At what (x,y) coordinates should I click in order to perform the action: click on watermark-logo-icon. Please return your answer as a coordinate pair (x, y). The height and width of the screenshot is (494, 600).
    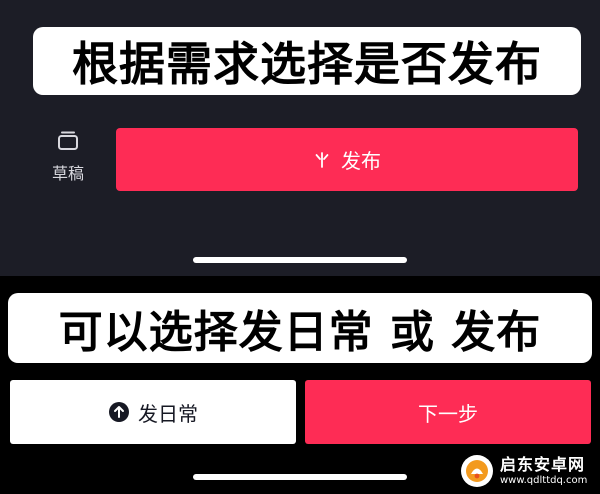
    Looking at the image, I should click on (477, 471).